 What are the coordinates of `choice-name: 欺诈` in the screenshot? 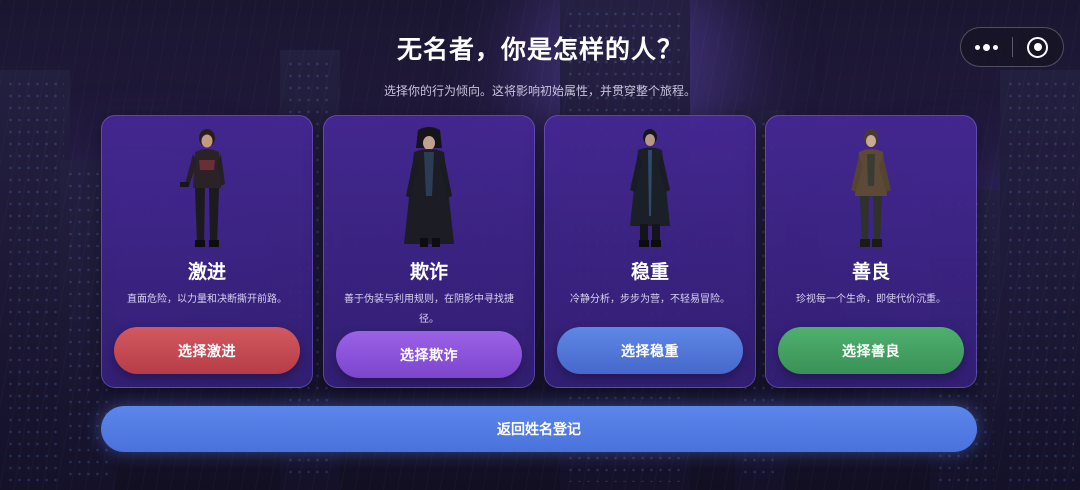 It's located at (428, 272).